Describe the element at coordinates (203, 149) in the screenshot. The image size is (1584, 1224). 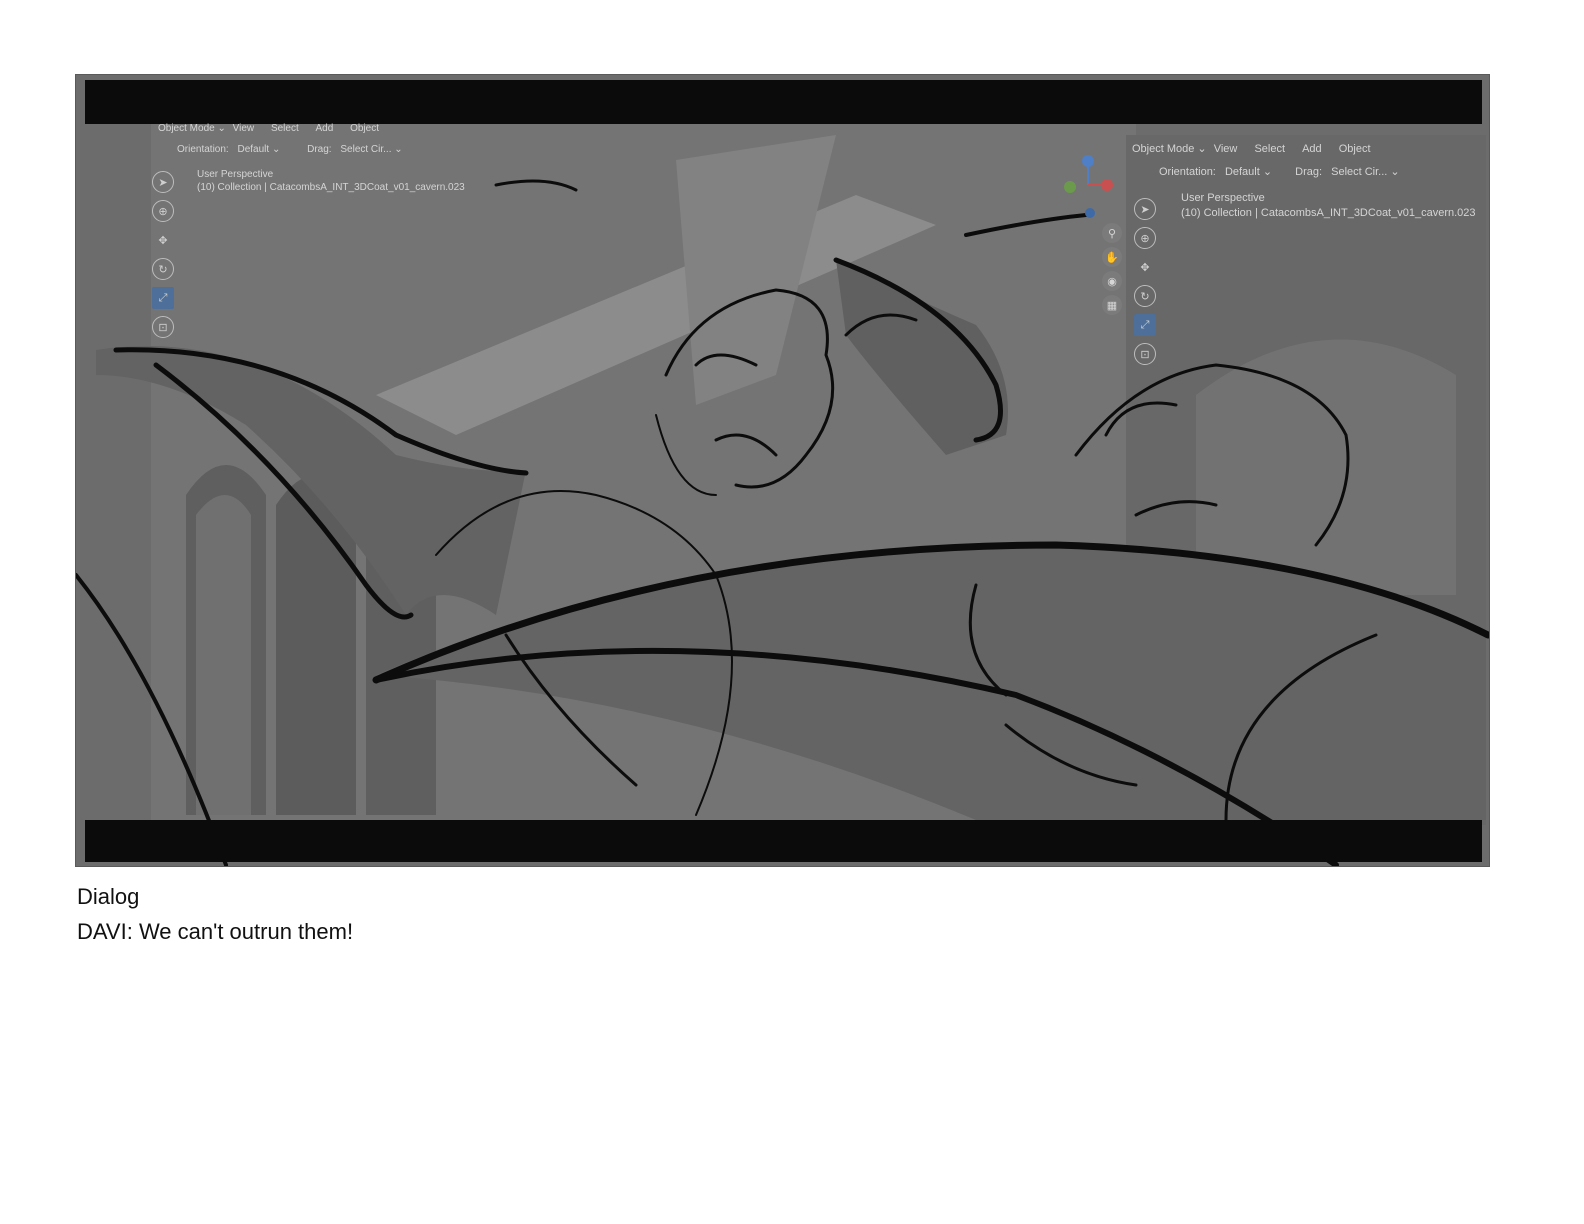
I see `orientation-label: Orientation:` at that location.